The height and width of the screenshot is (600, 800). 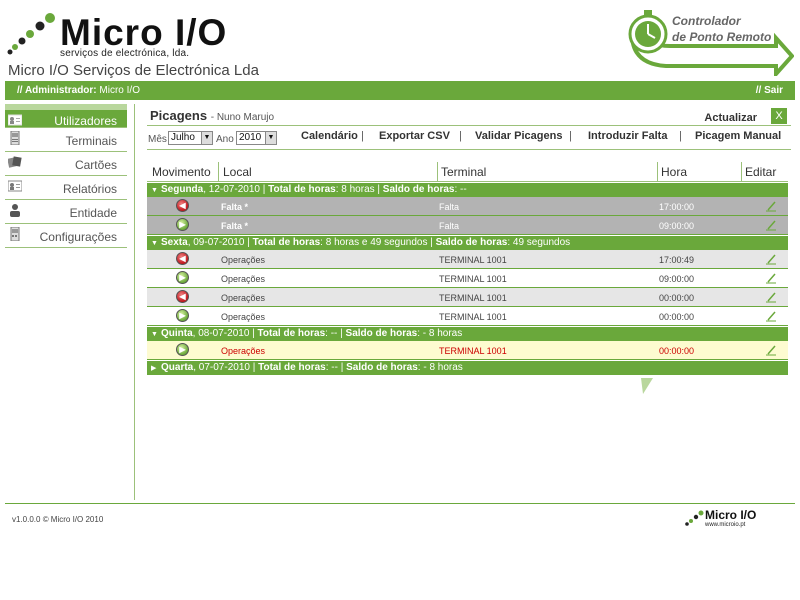 I want to click on entity-person-icon, so click(x=15, y=210).